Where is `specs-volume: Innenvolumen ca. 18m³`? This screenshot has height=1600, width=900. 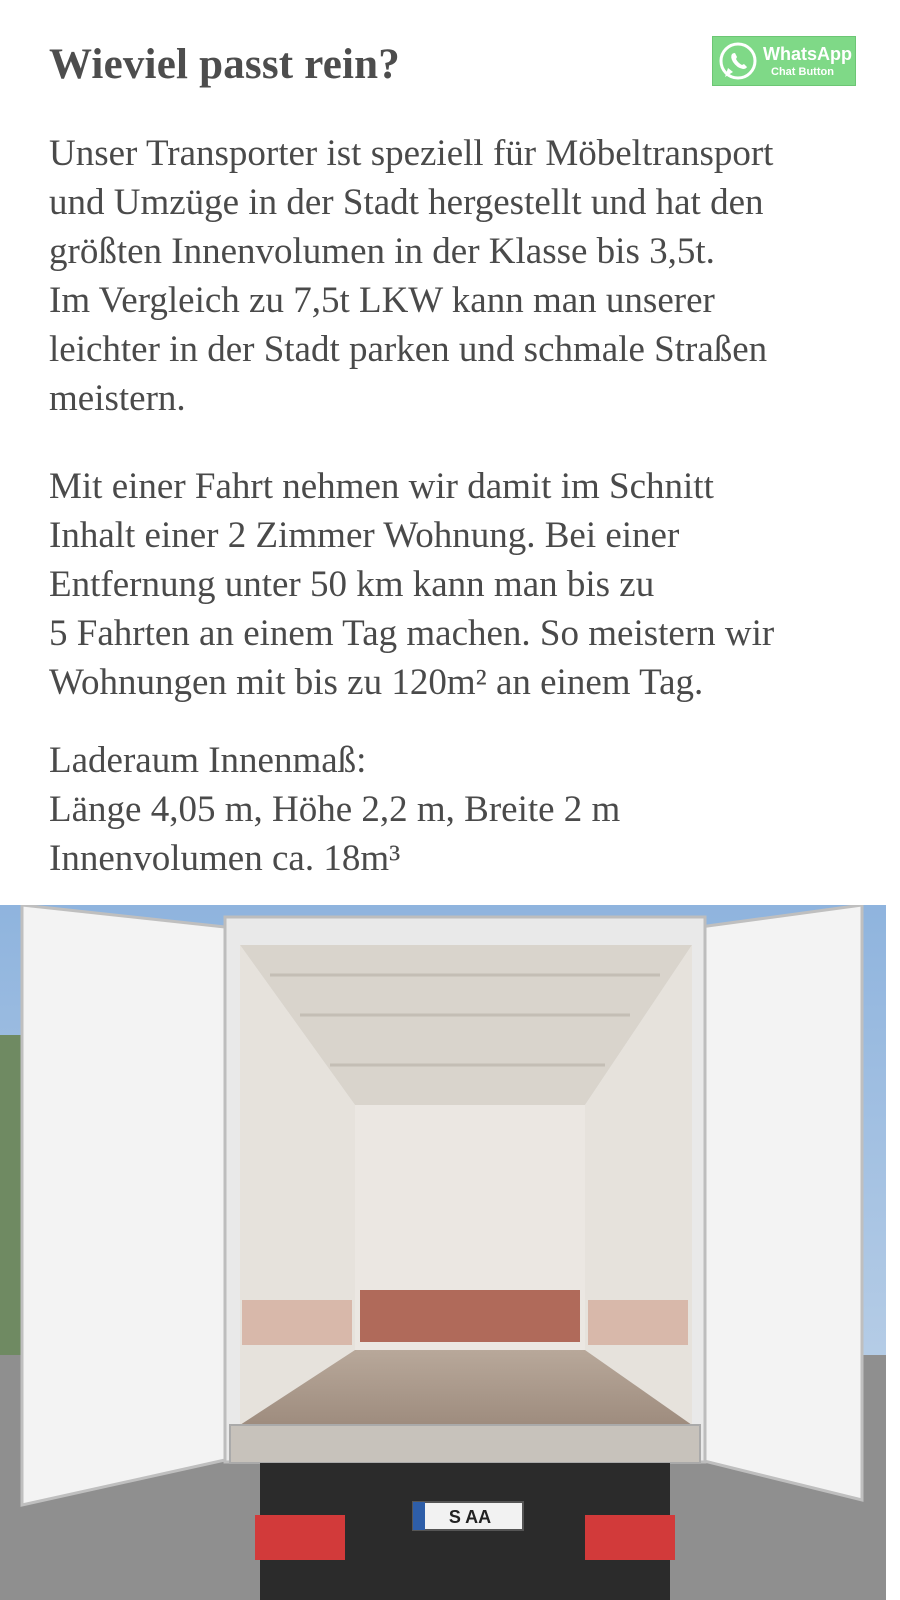 specs-volume: Innenvolumen ca. 18m³ is located at coordinates (225, 858).